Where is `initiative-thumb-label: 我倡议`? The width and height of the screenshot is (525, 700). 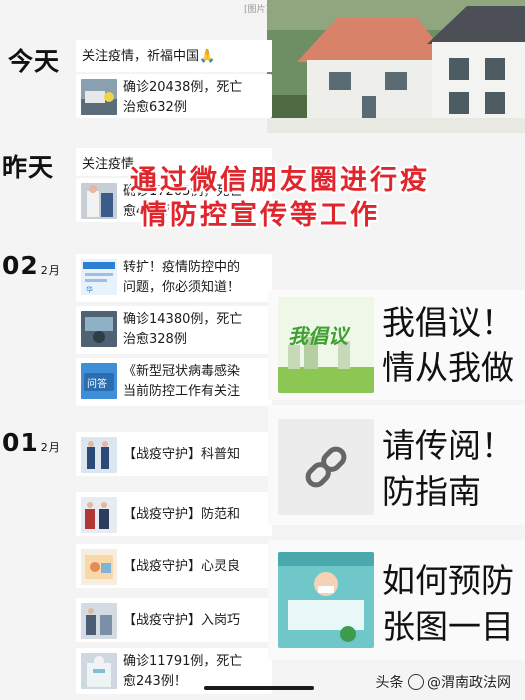
initiative-thumb-label: 我倡议 is located at coordinates (319, 336).